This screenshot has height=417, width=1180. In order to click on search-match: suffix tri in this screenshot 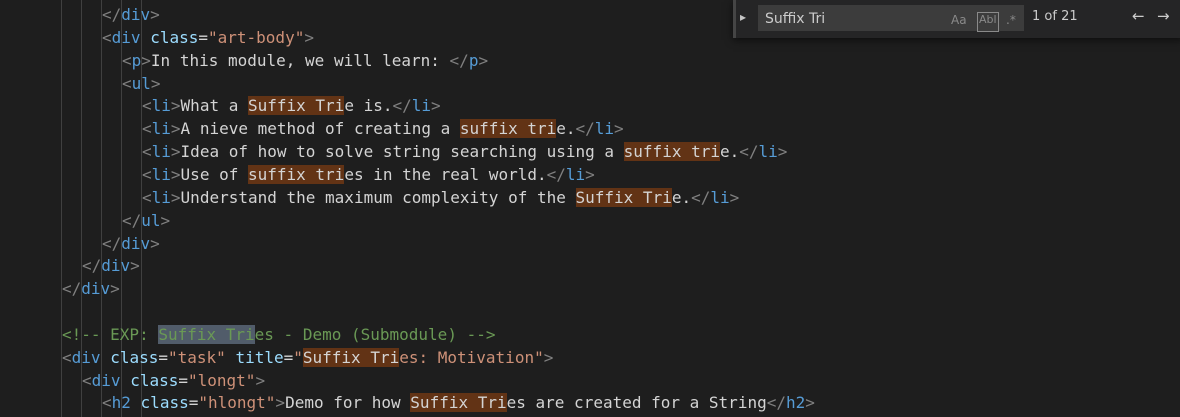, I will do `click(508, 129)`.